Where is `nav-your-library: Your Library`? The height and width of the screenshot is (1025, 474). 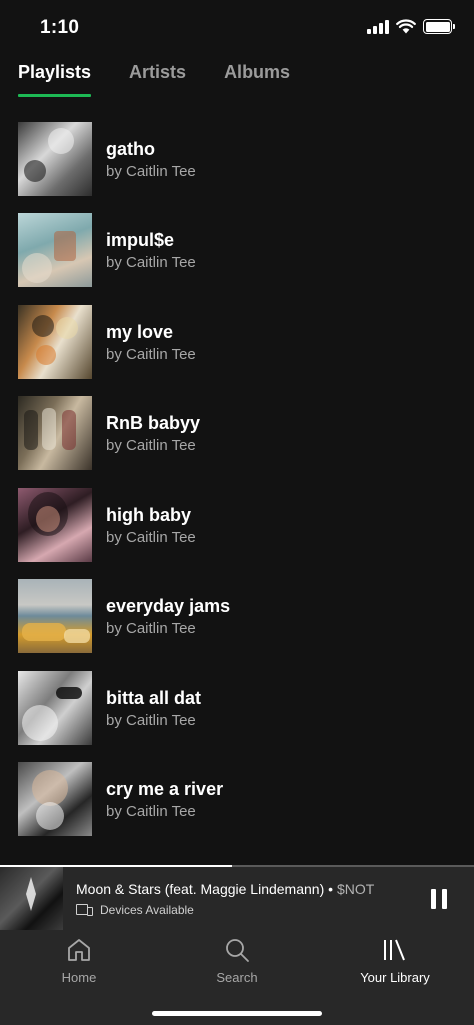 nav-your-library: Your Library is located at coordinates (395, 960).